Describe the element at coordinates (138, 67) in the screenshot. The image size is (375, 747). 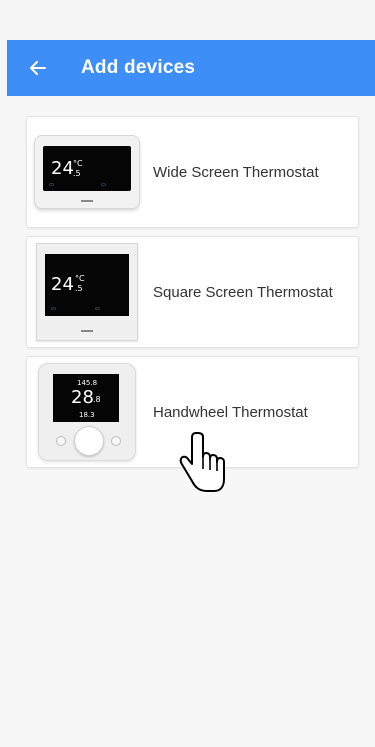
I see `page-title: Add devices` at that location.